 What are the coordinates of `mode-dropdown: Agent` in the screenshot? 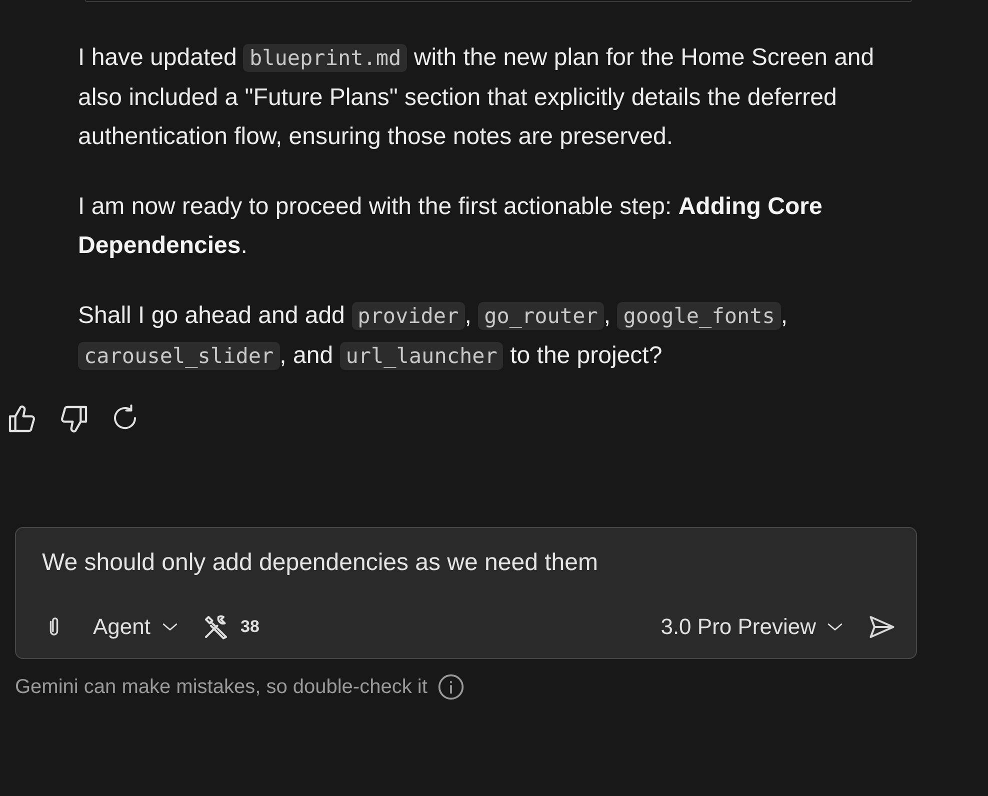 It's located at (136, 627).